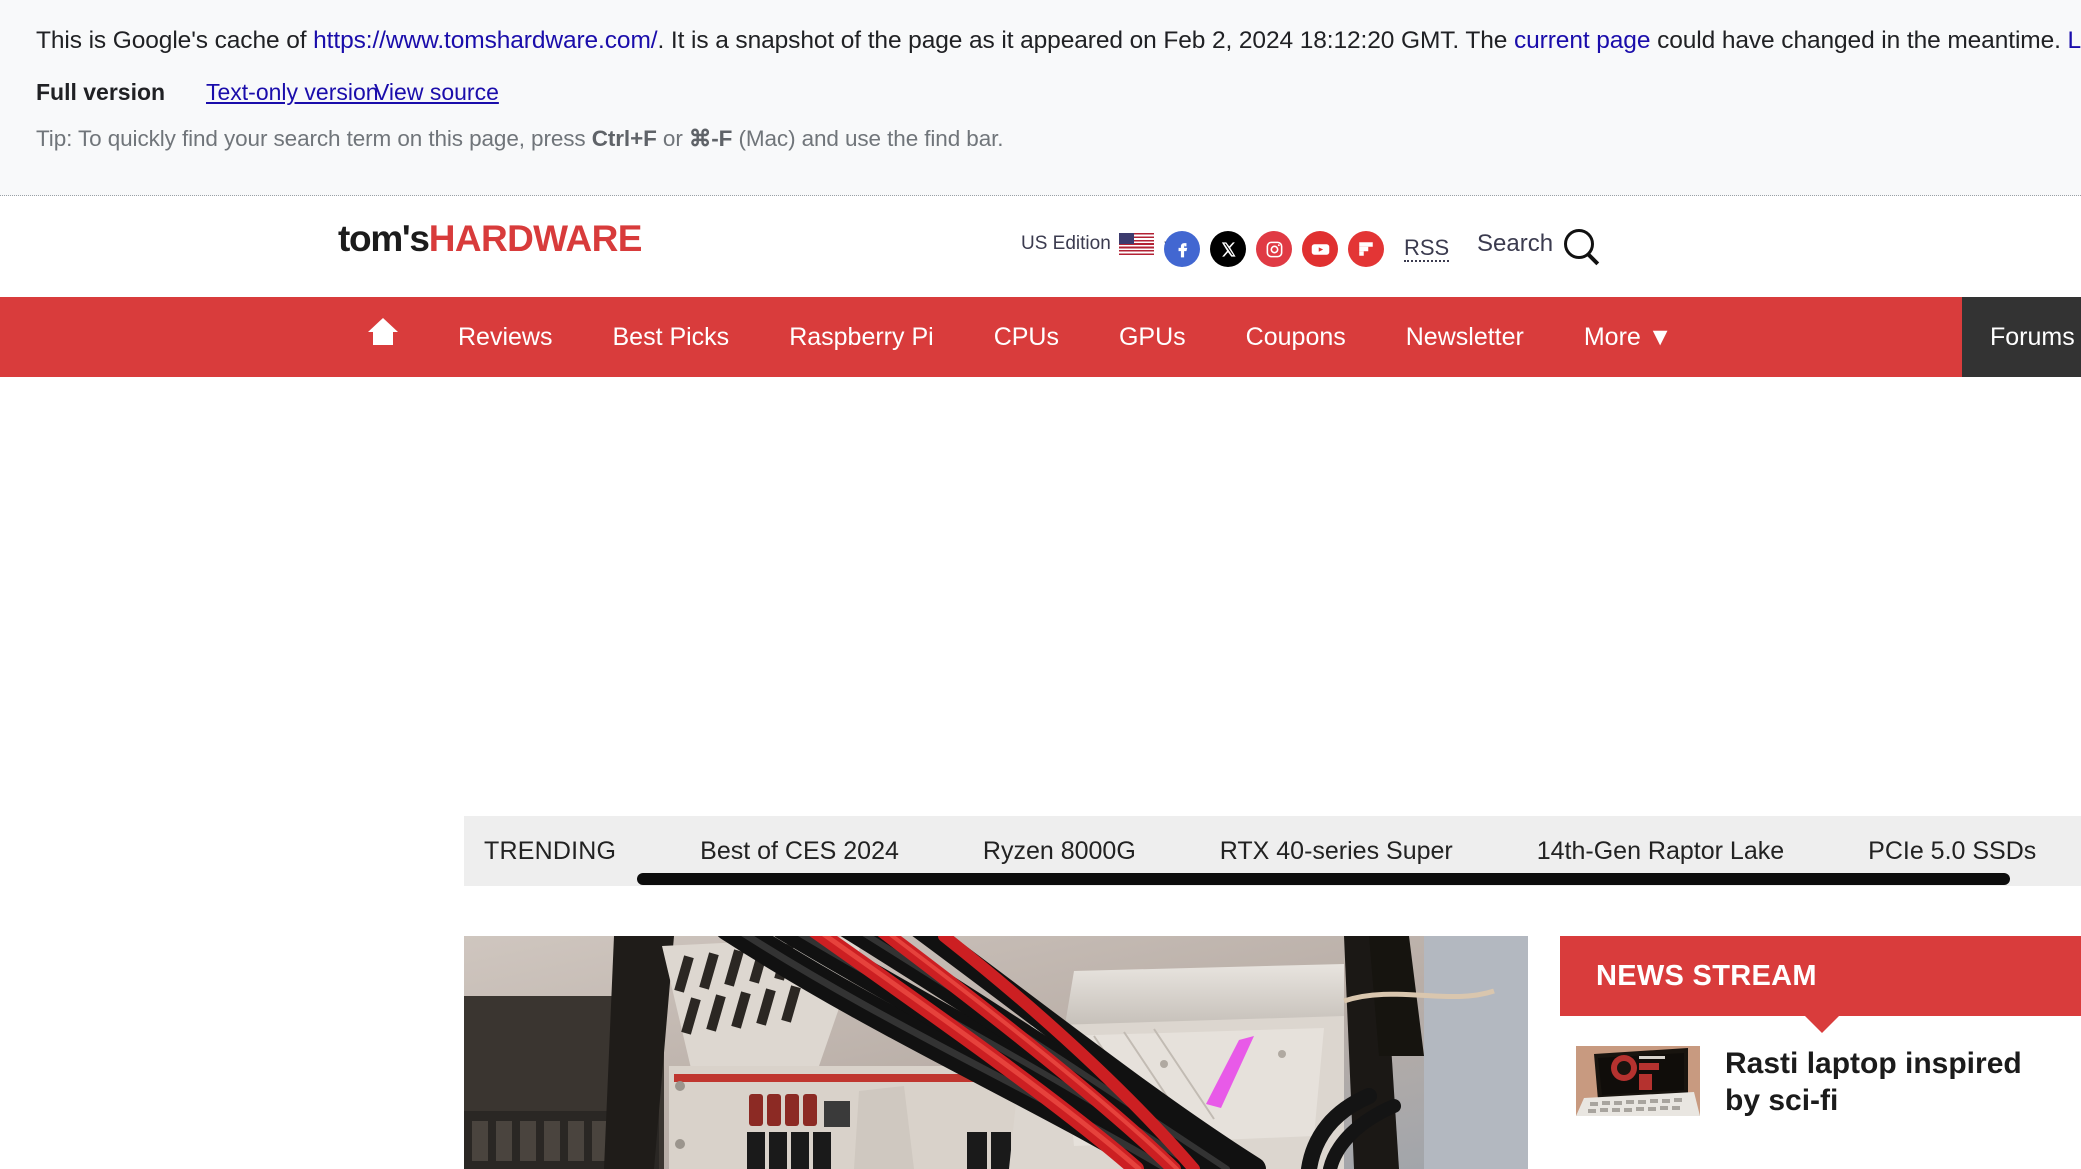 This screenshot has height=1169, width=2081. I want to click on search-label: Search, so click(1515, 243).